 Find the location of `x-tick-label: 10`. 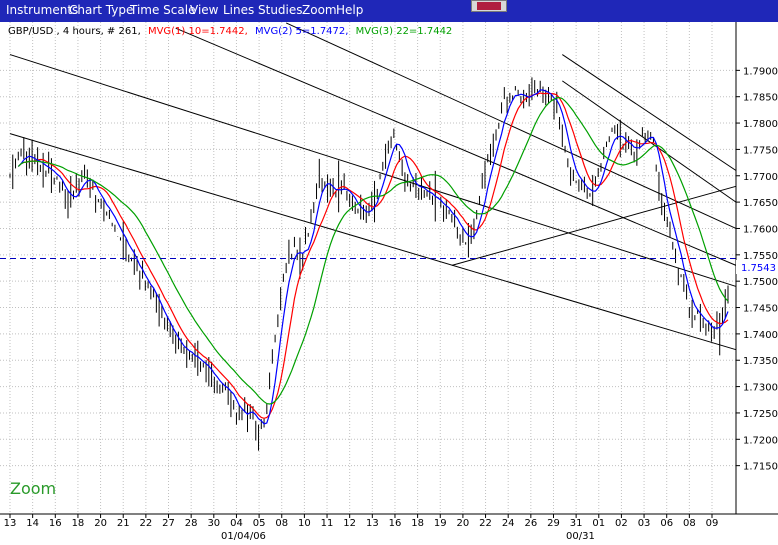

x-tick-label: 10 is located at coordinates (304, 523).